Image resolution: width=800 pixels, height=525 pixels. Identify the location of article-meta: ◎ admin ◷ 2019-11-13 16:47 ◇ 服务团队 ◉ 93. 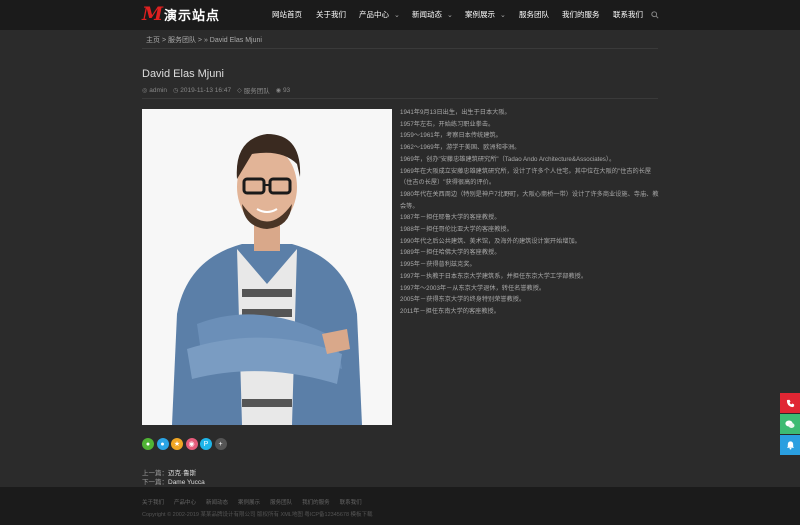
(216, 90).